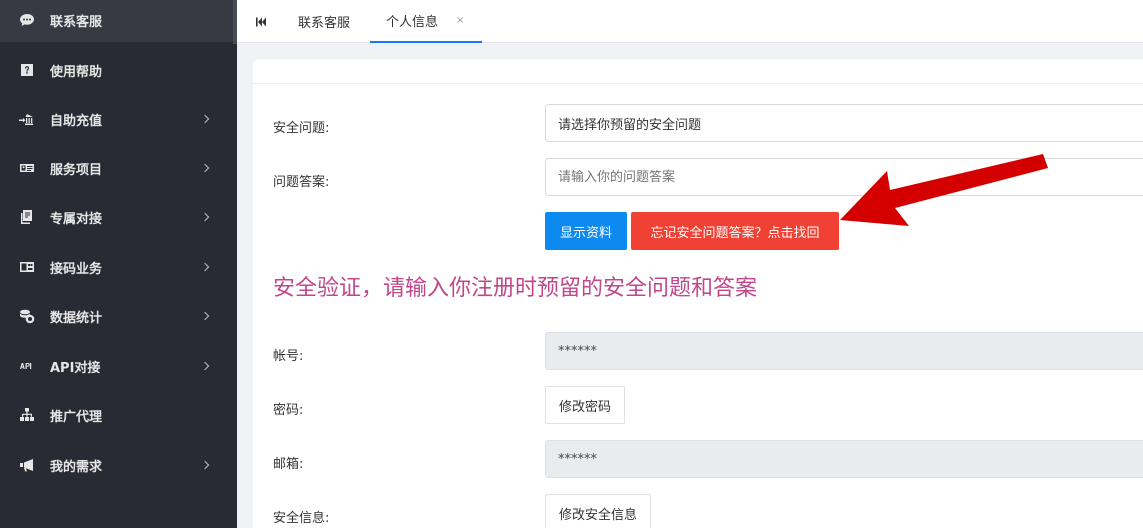 Image resolution: width=1143 pixels, height=528 pixels. What do you see at coordinates (515, 288) in the screenshot?
I see `security-notice: 安全验证，请输入你注册时预留的安全问题和答案` at bounding box center [515, 288].